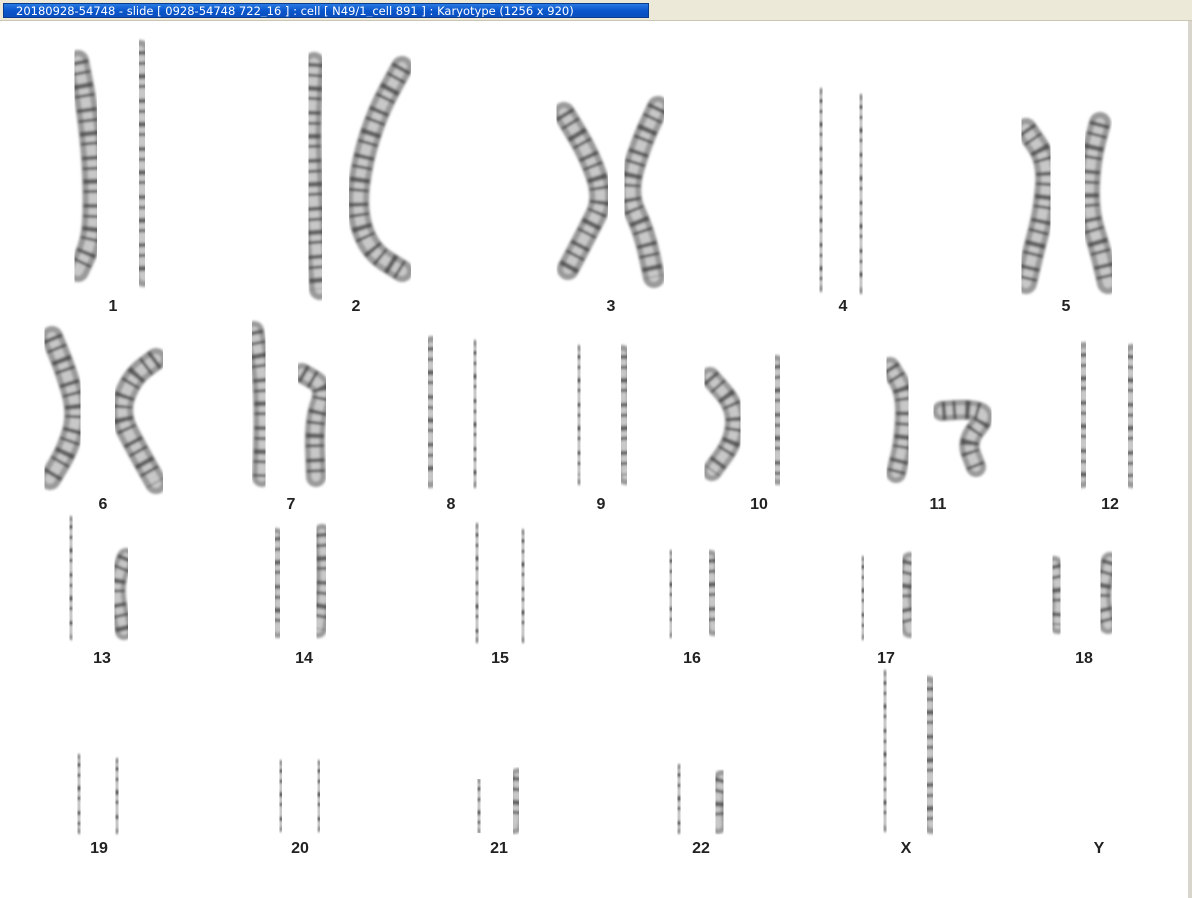 The image size is (1192, 898). What do you see at coordinates (356, 306) in the screenshot?
I see `chromosome-label-2: 2` at bounding box center [356, 306].